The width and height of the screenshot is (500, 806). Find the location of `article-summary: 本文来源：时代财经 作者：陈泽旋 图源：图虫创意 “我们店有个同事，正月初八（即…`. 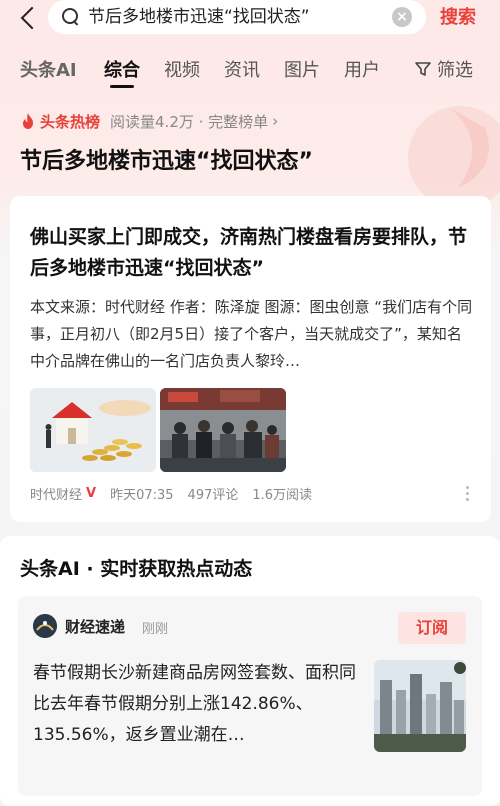

article-summary: 本文来源：时代财经 作者：陈泽旋 图源：图虫创意 “我们店有个同事，正月初八（即… is located at coordinates (251, 334).